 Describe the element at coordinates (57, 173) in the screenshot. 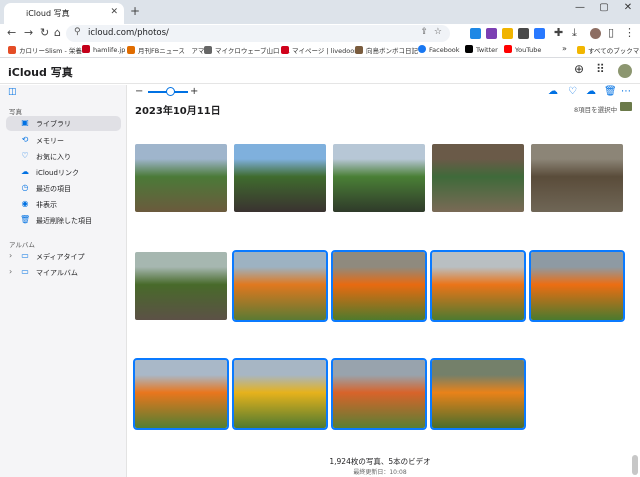

I see `sidebar-item-label: iCloudリンク` at that location.